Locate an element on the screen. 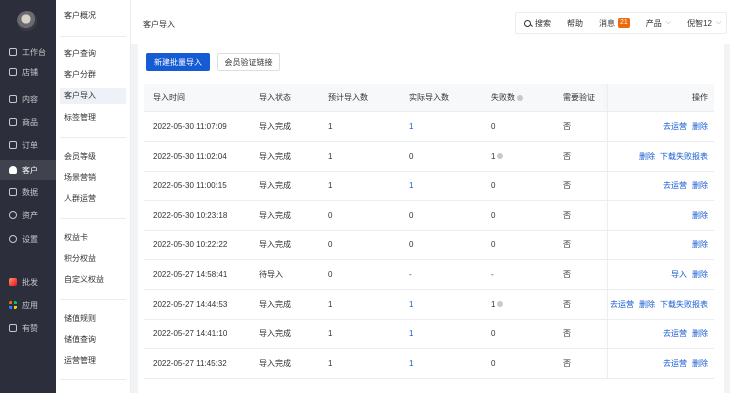  nav-item-label: 批发 is located at coordinates (30, 282).